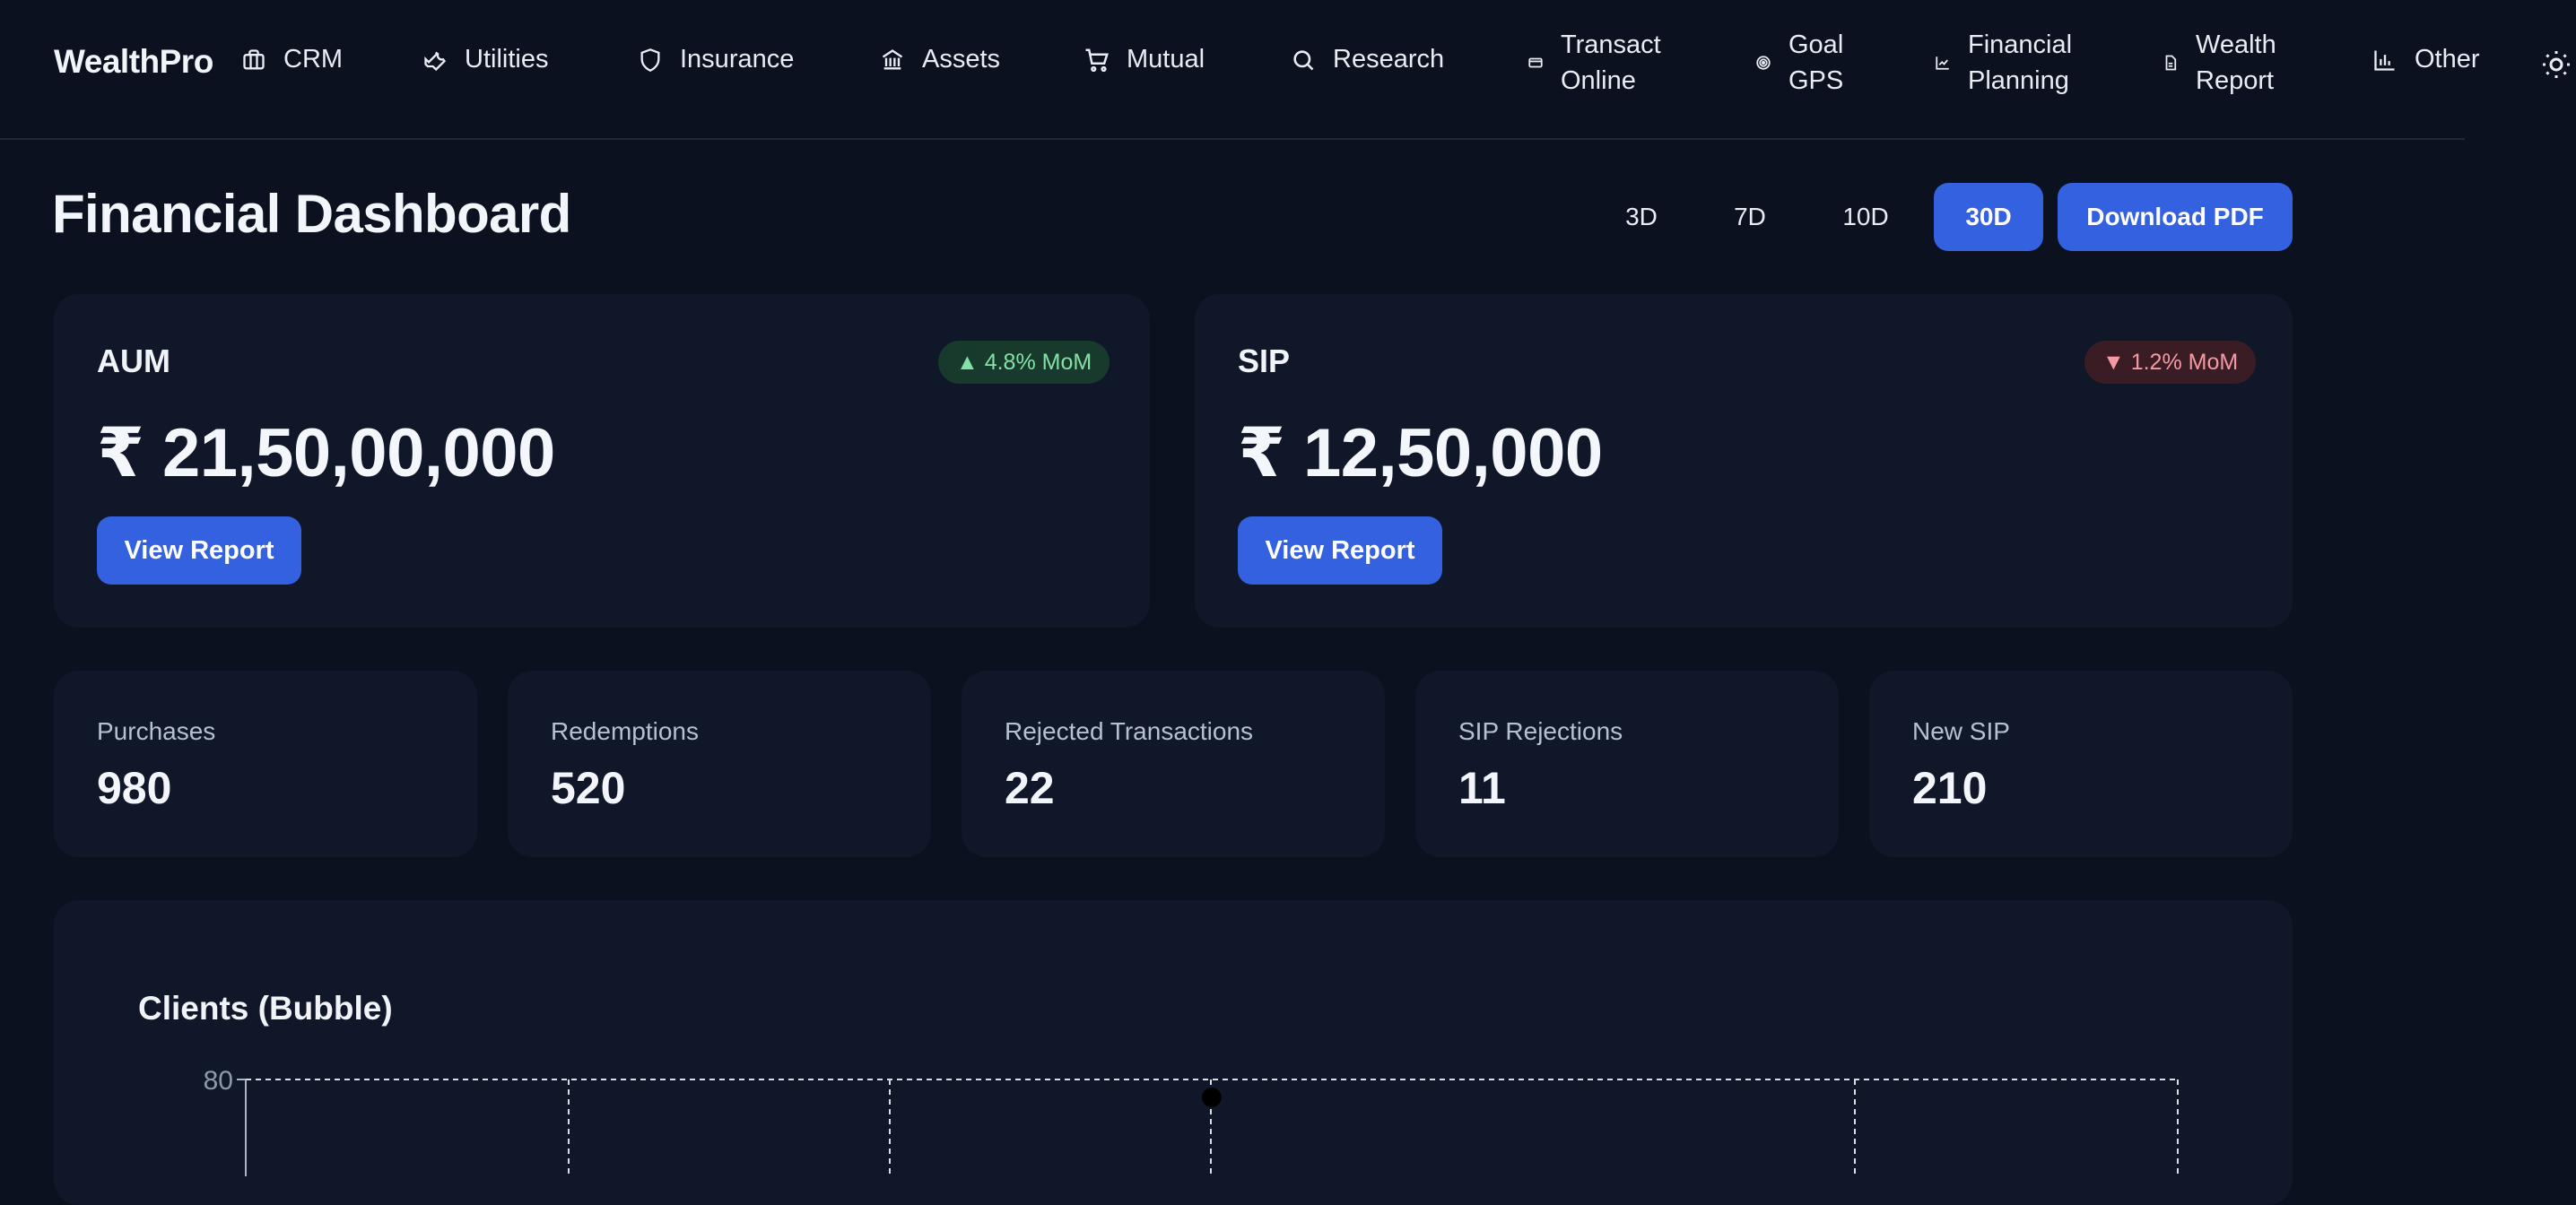 The width and height of the screenshot is (2576, 1205). Describe the element at coordinates (1191, 1121) in the screenshot. I see `clients-bubble-chart: 80` at that location.